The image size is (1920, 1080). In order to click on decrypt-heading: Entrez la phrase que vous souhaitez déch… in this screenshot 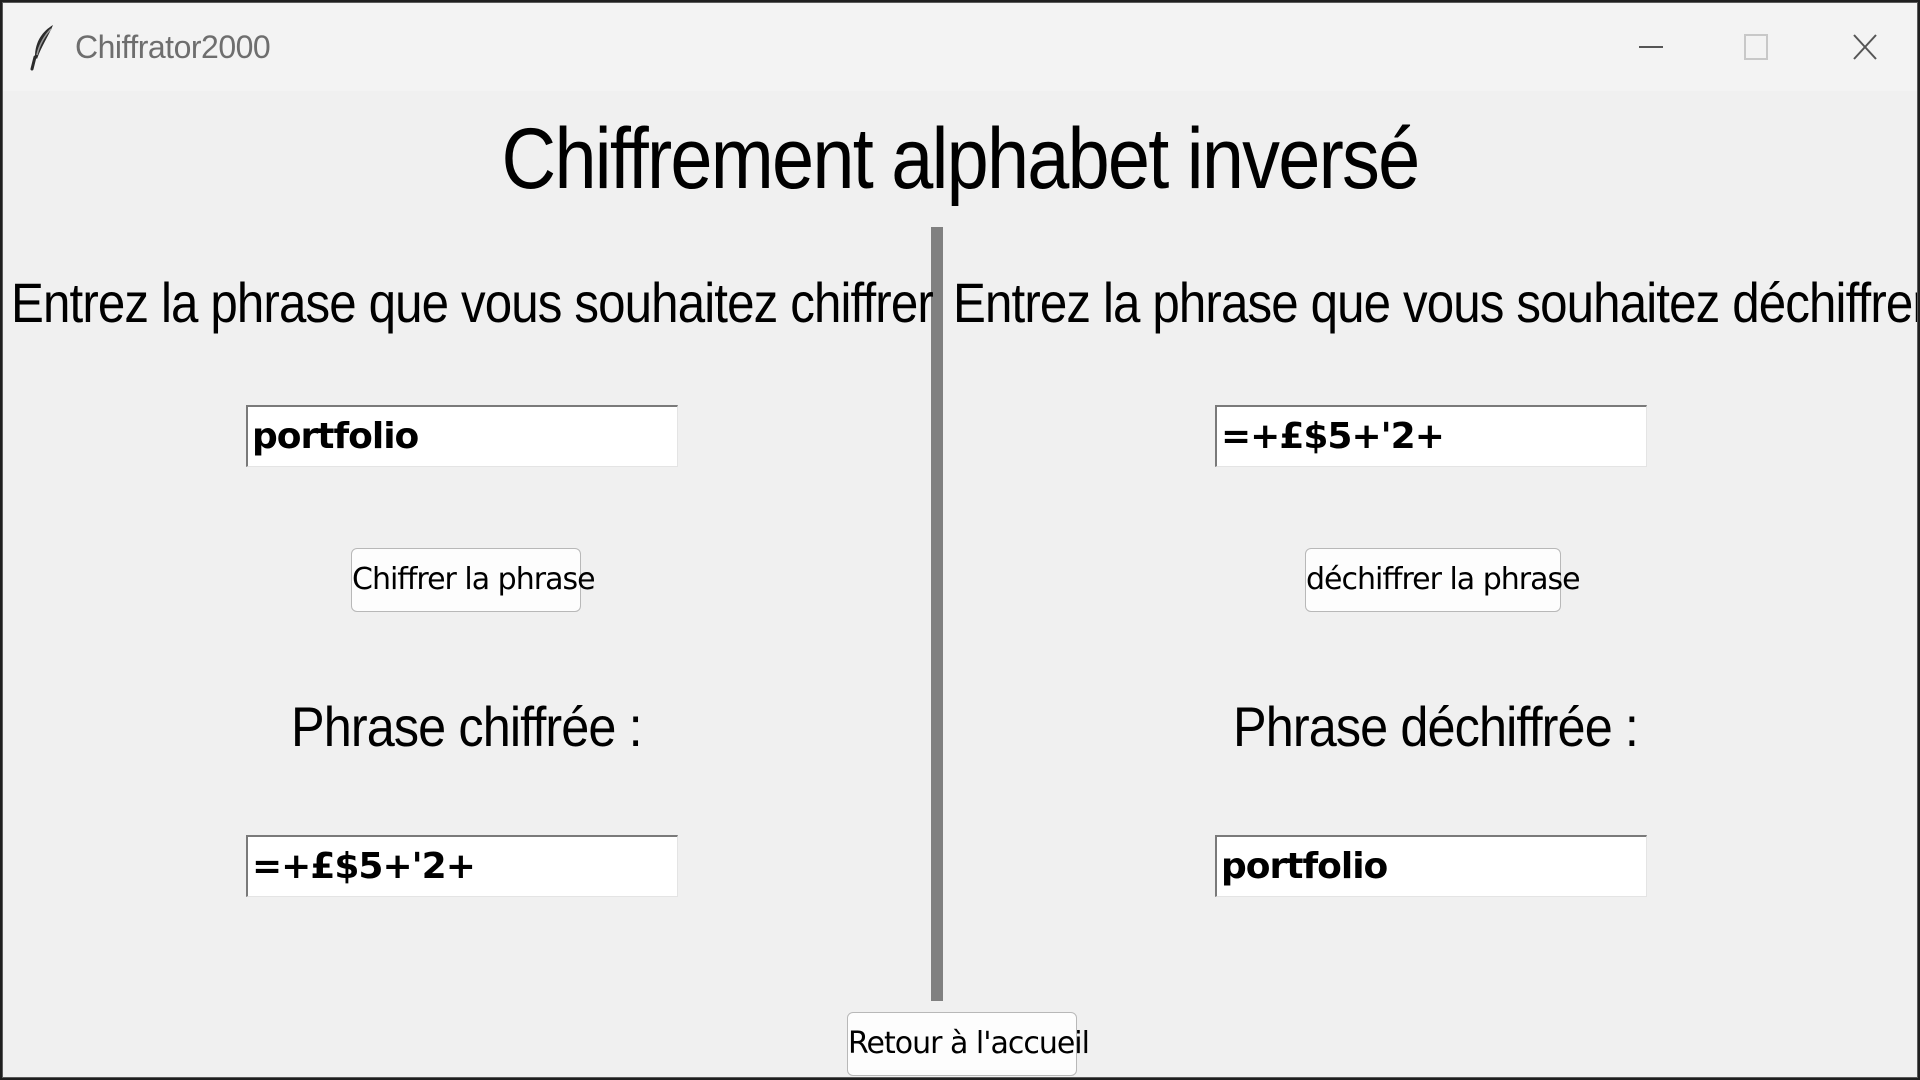, I will do `click(1435, 302)`.